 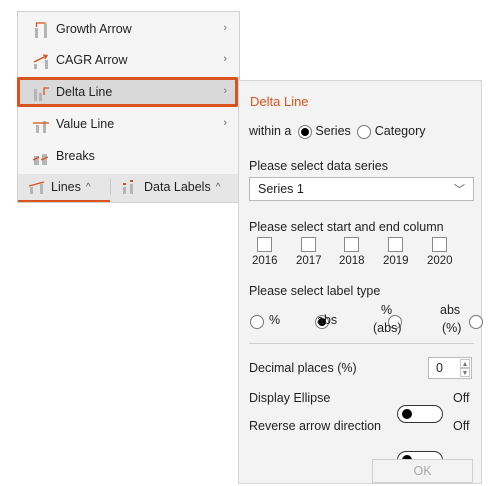 What do you see at coordinates (420, 413) in the screenshot?
I see `ellipse-toggle` at bounding box center [420, 413].